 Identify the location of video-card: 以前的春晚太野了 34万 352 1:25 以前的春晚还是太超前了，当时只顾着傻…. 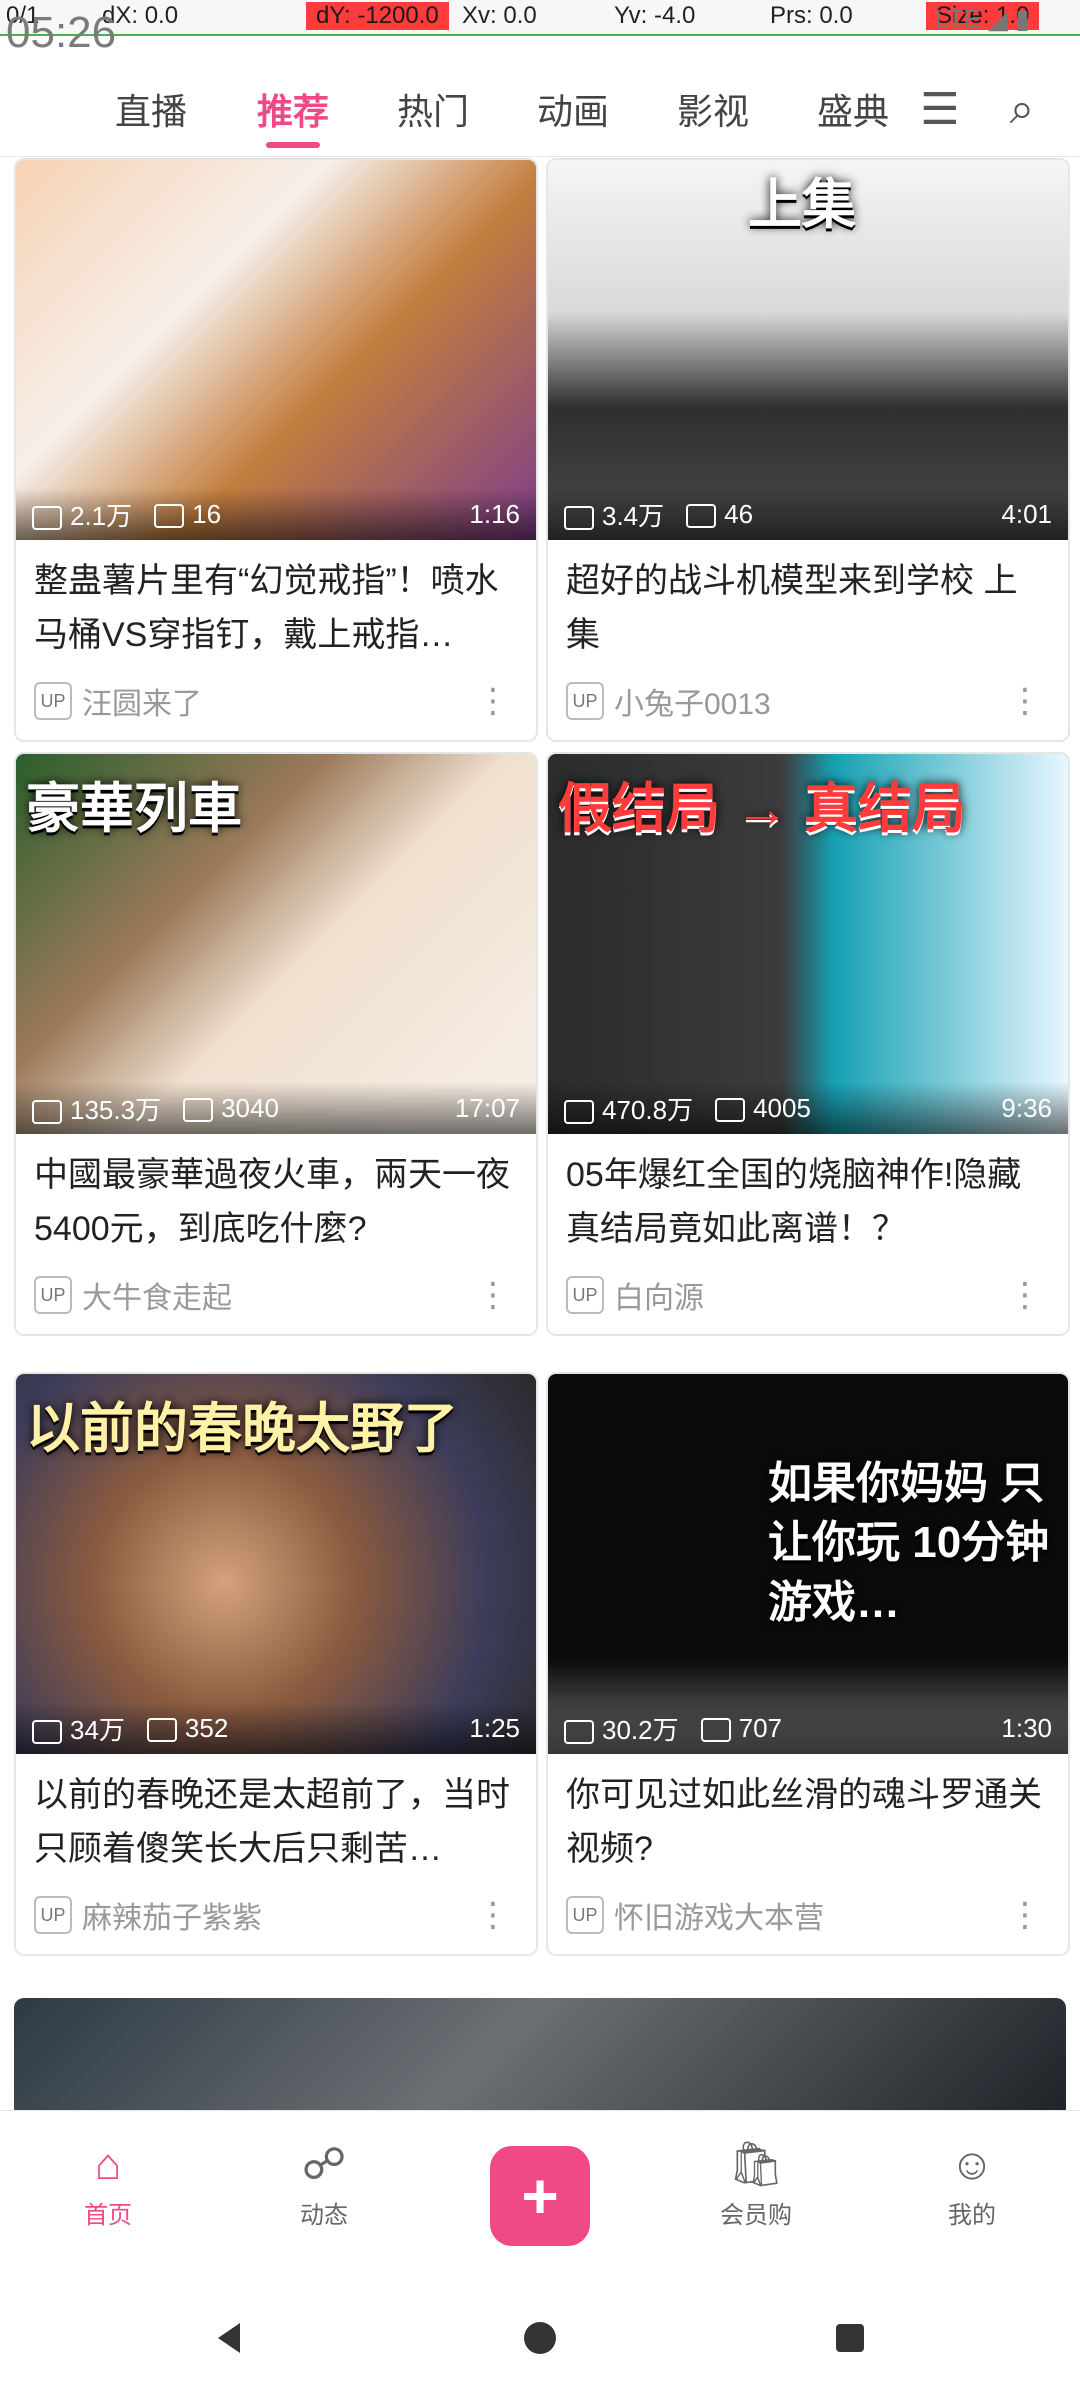
(276, 1664).